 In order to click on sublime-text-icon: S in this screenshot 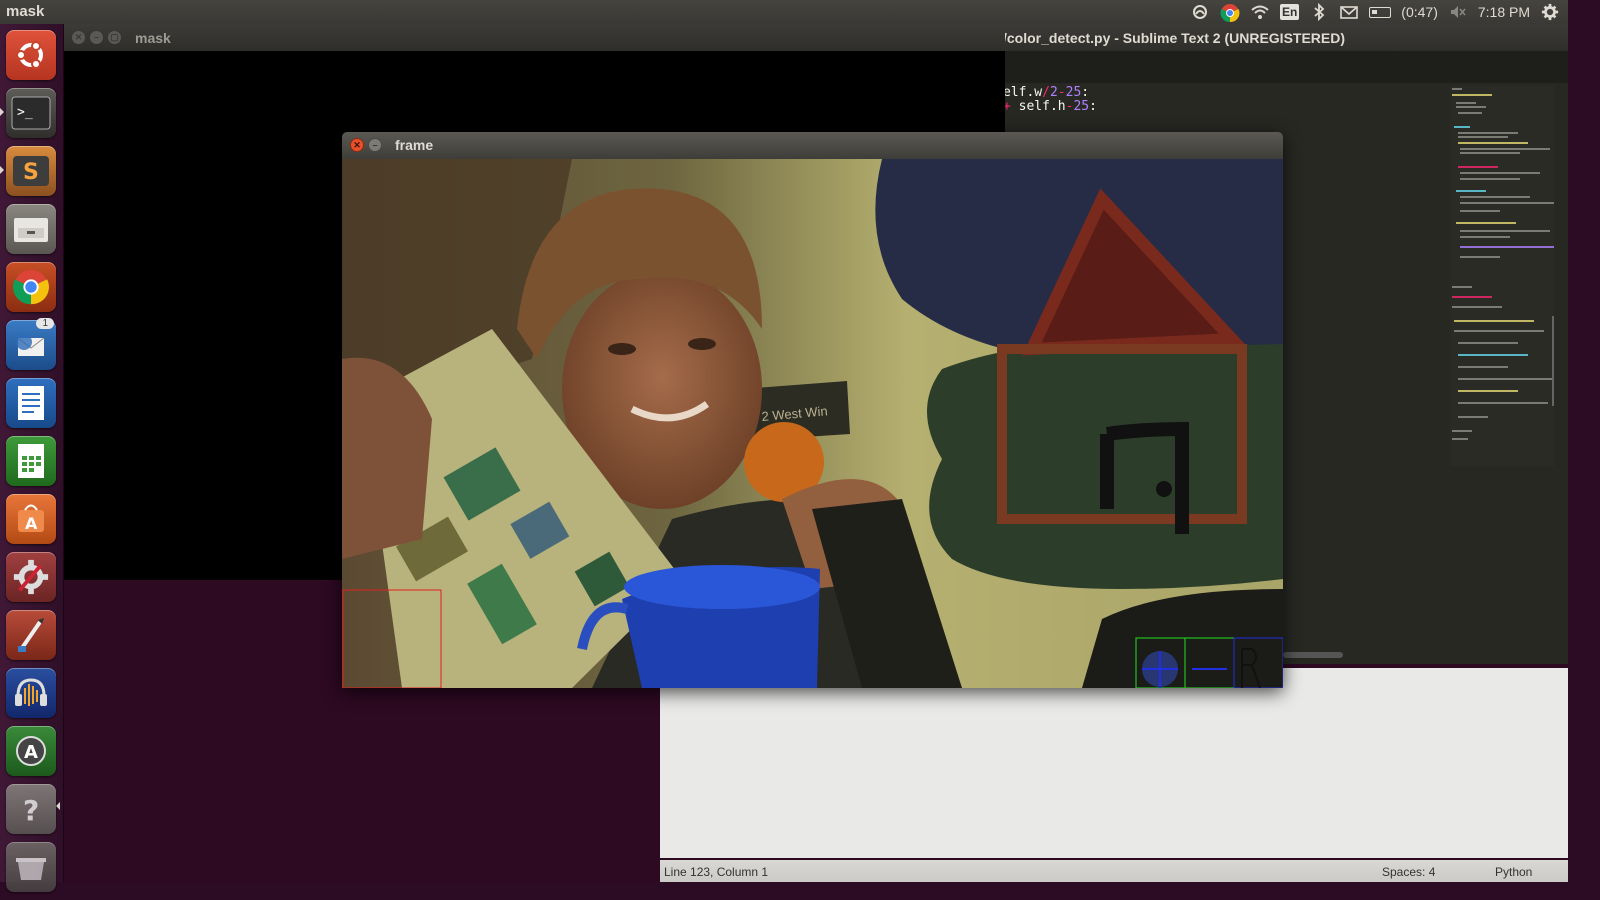, I will do `click(31, 171)`.